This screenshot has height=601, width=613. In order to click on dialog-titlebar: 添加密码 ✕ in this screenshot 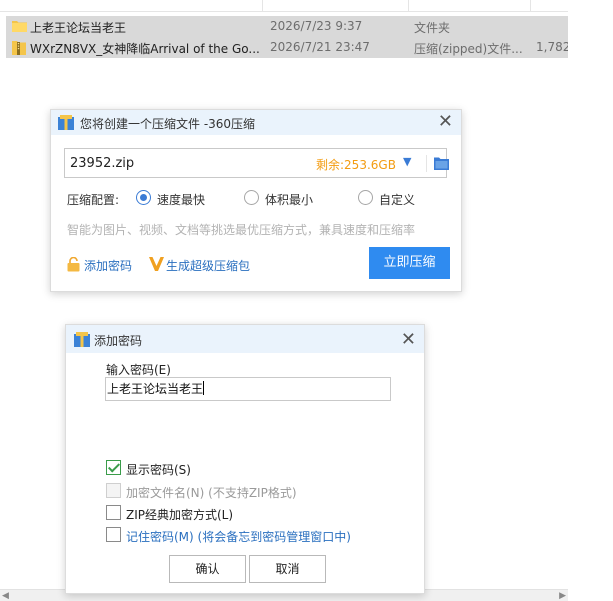, I will do `click(245, 339)`.